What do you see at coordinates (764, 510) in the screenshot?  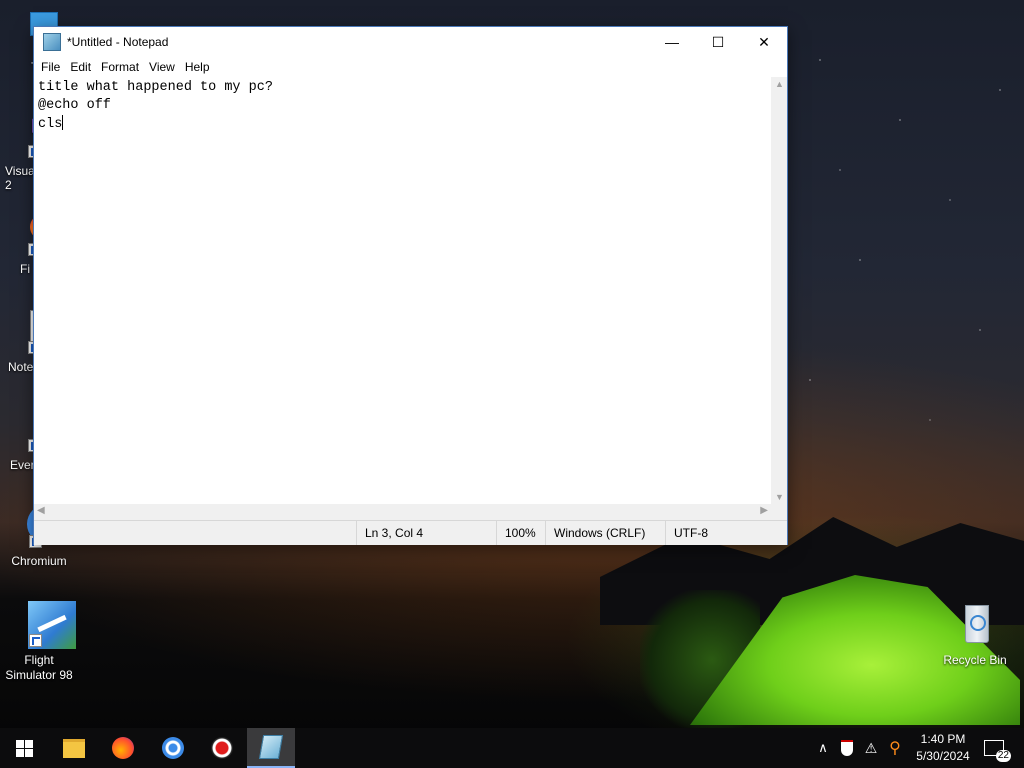 I see `scroll-right-icon: ▶` at bounding box center [764, 510].